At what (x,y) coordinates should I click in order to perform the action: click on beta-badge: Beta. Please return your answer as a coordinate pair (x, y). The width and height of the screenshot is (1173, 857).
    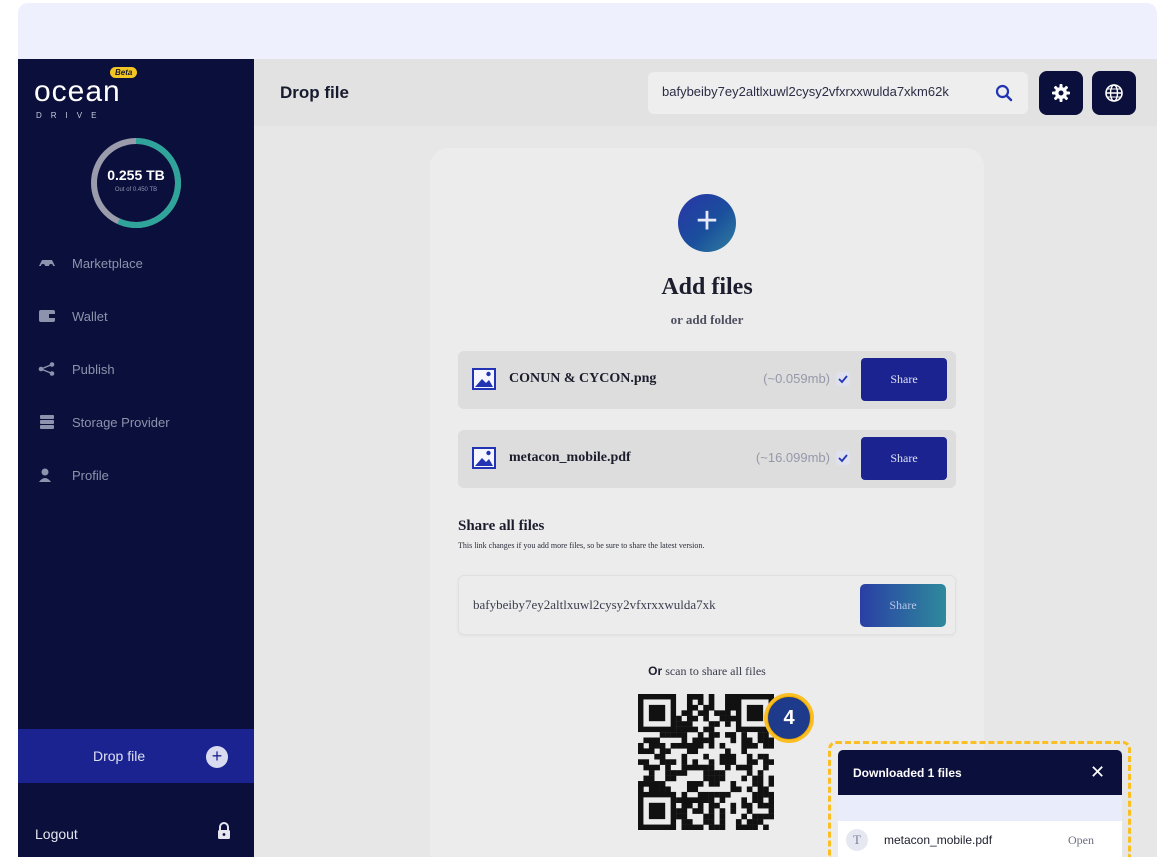
    Looking at the image, I should click on (124, 72).